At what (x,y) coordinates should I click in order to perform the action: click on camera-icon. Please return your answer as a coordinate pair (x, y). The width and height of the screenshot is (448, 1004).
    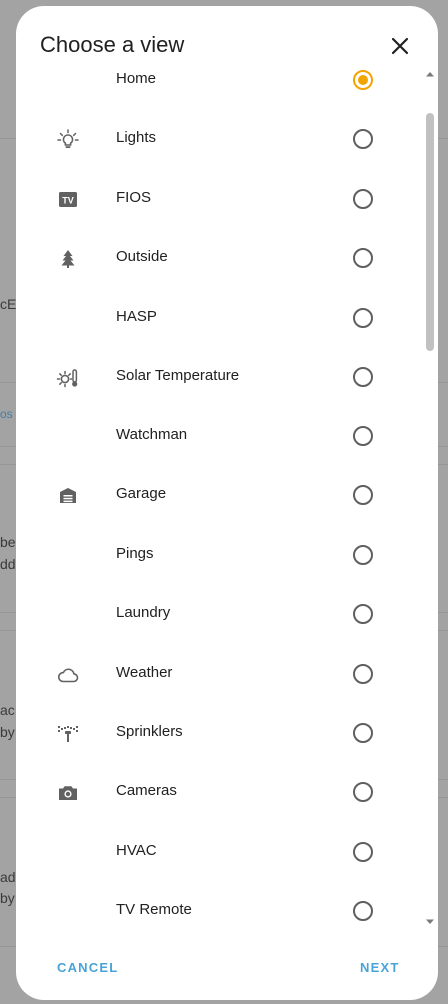
    Looking at the image, I should click on (68, 793).